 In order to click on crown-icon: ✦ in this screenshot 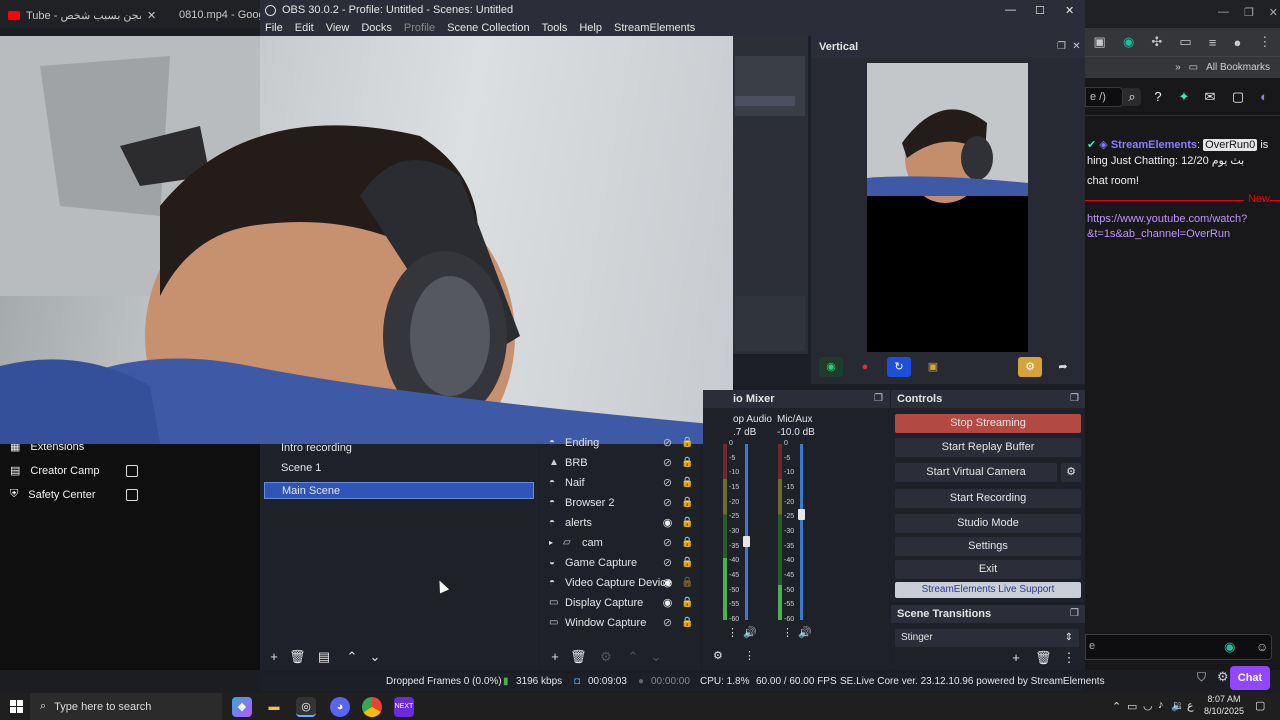, I will do `click(1184, 97)`.